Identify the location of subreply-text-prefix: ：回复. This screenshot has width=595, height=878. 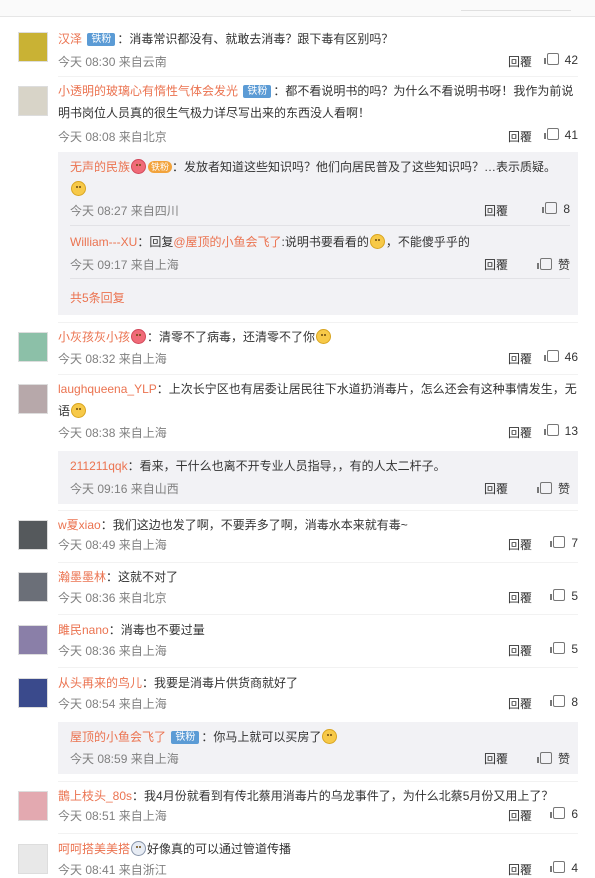
(155, 242).